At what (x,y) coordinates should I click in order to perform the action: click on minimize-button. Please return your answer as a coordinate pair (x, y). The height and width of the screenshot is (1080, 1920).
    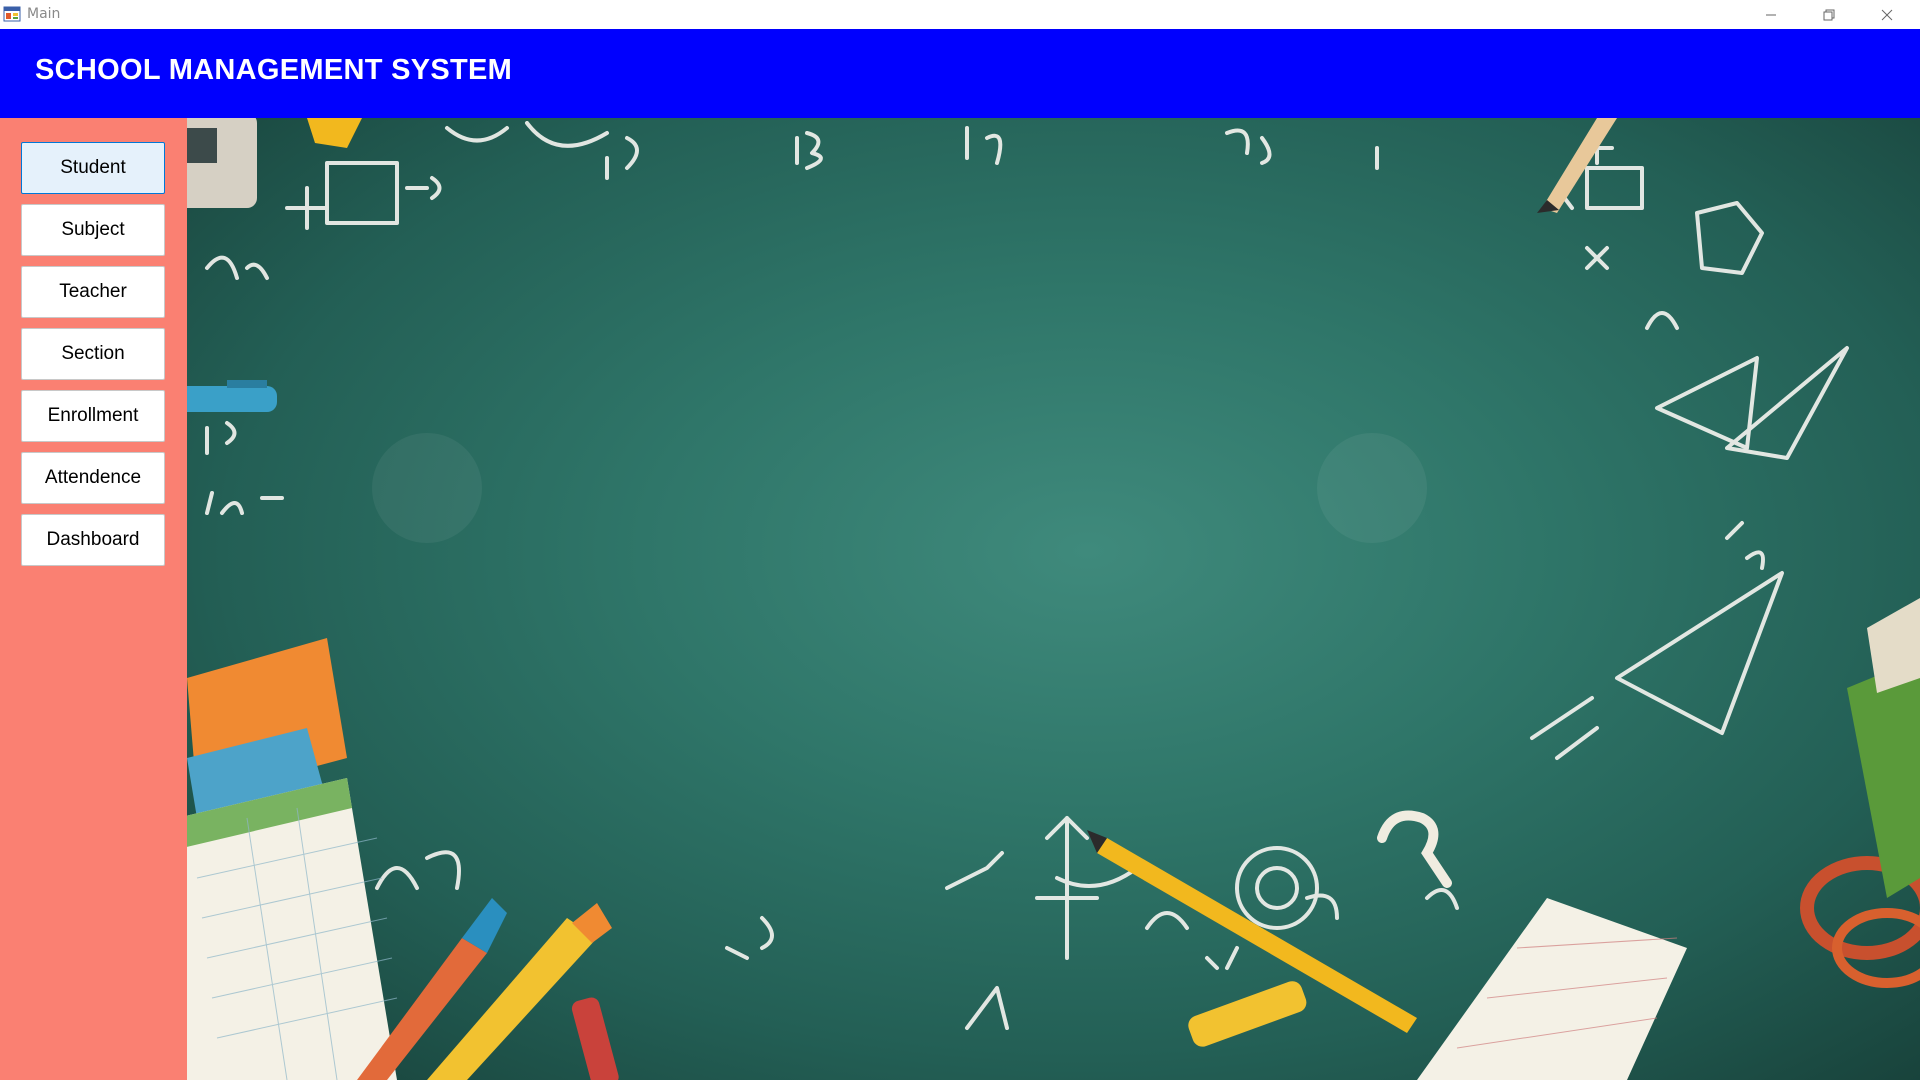
    Looking at the image, I should click on (1771, 14).